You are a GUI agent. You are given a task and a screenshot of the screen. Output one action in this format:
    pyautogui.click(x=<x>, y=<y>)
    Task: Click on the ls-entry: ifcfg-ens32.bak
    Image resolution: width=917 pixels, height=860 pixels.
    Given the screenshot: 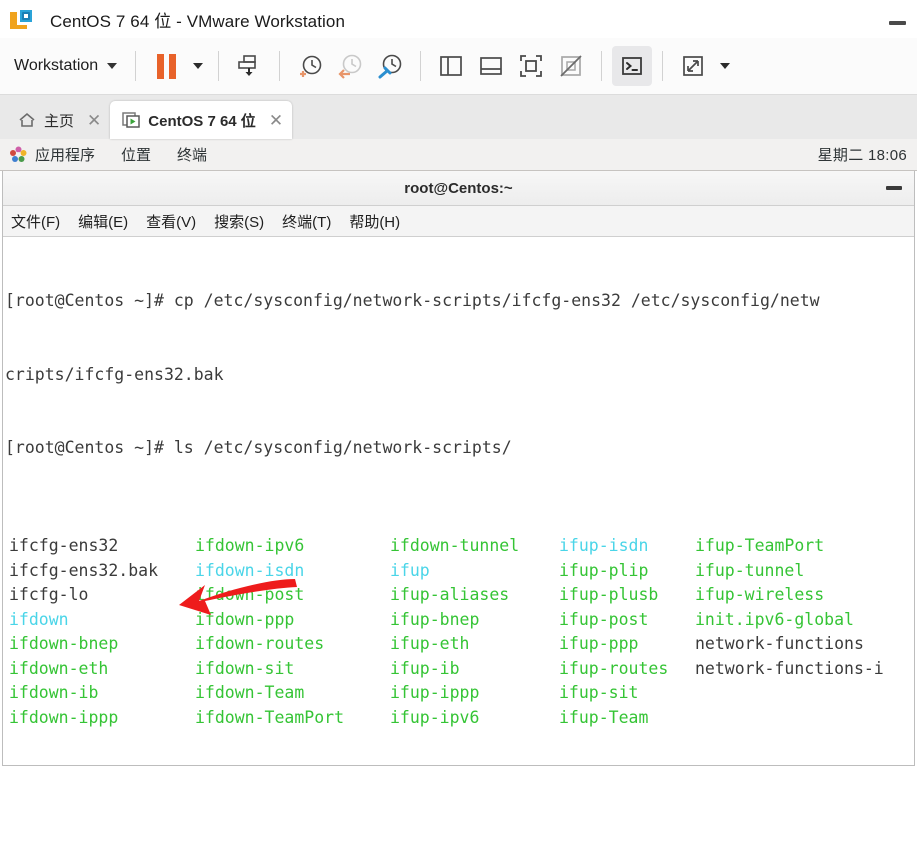 What is the action you would take?
    pyautogui.click(x=84, y=570)
    